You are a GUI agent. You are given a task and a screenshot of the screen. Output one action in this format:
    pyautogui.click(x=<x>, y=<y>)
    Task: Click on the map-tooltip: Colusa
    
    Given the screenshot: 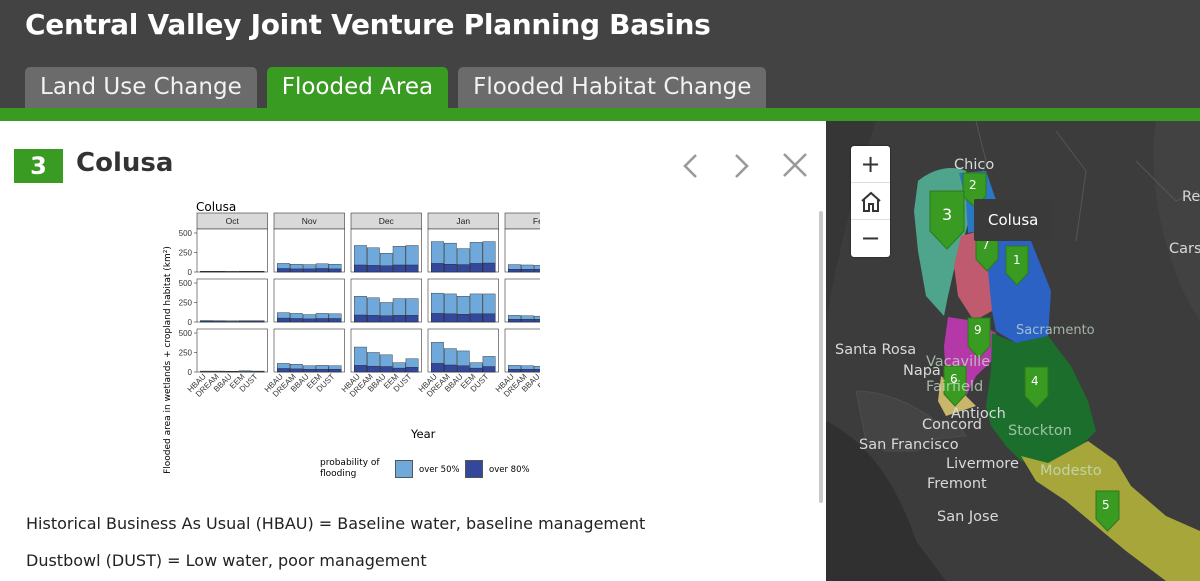 What is the action you would take?
    pyautogui.click(x=1013, y=220)
    